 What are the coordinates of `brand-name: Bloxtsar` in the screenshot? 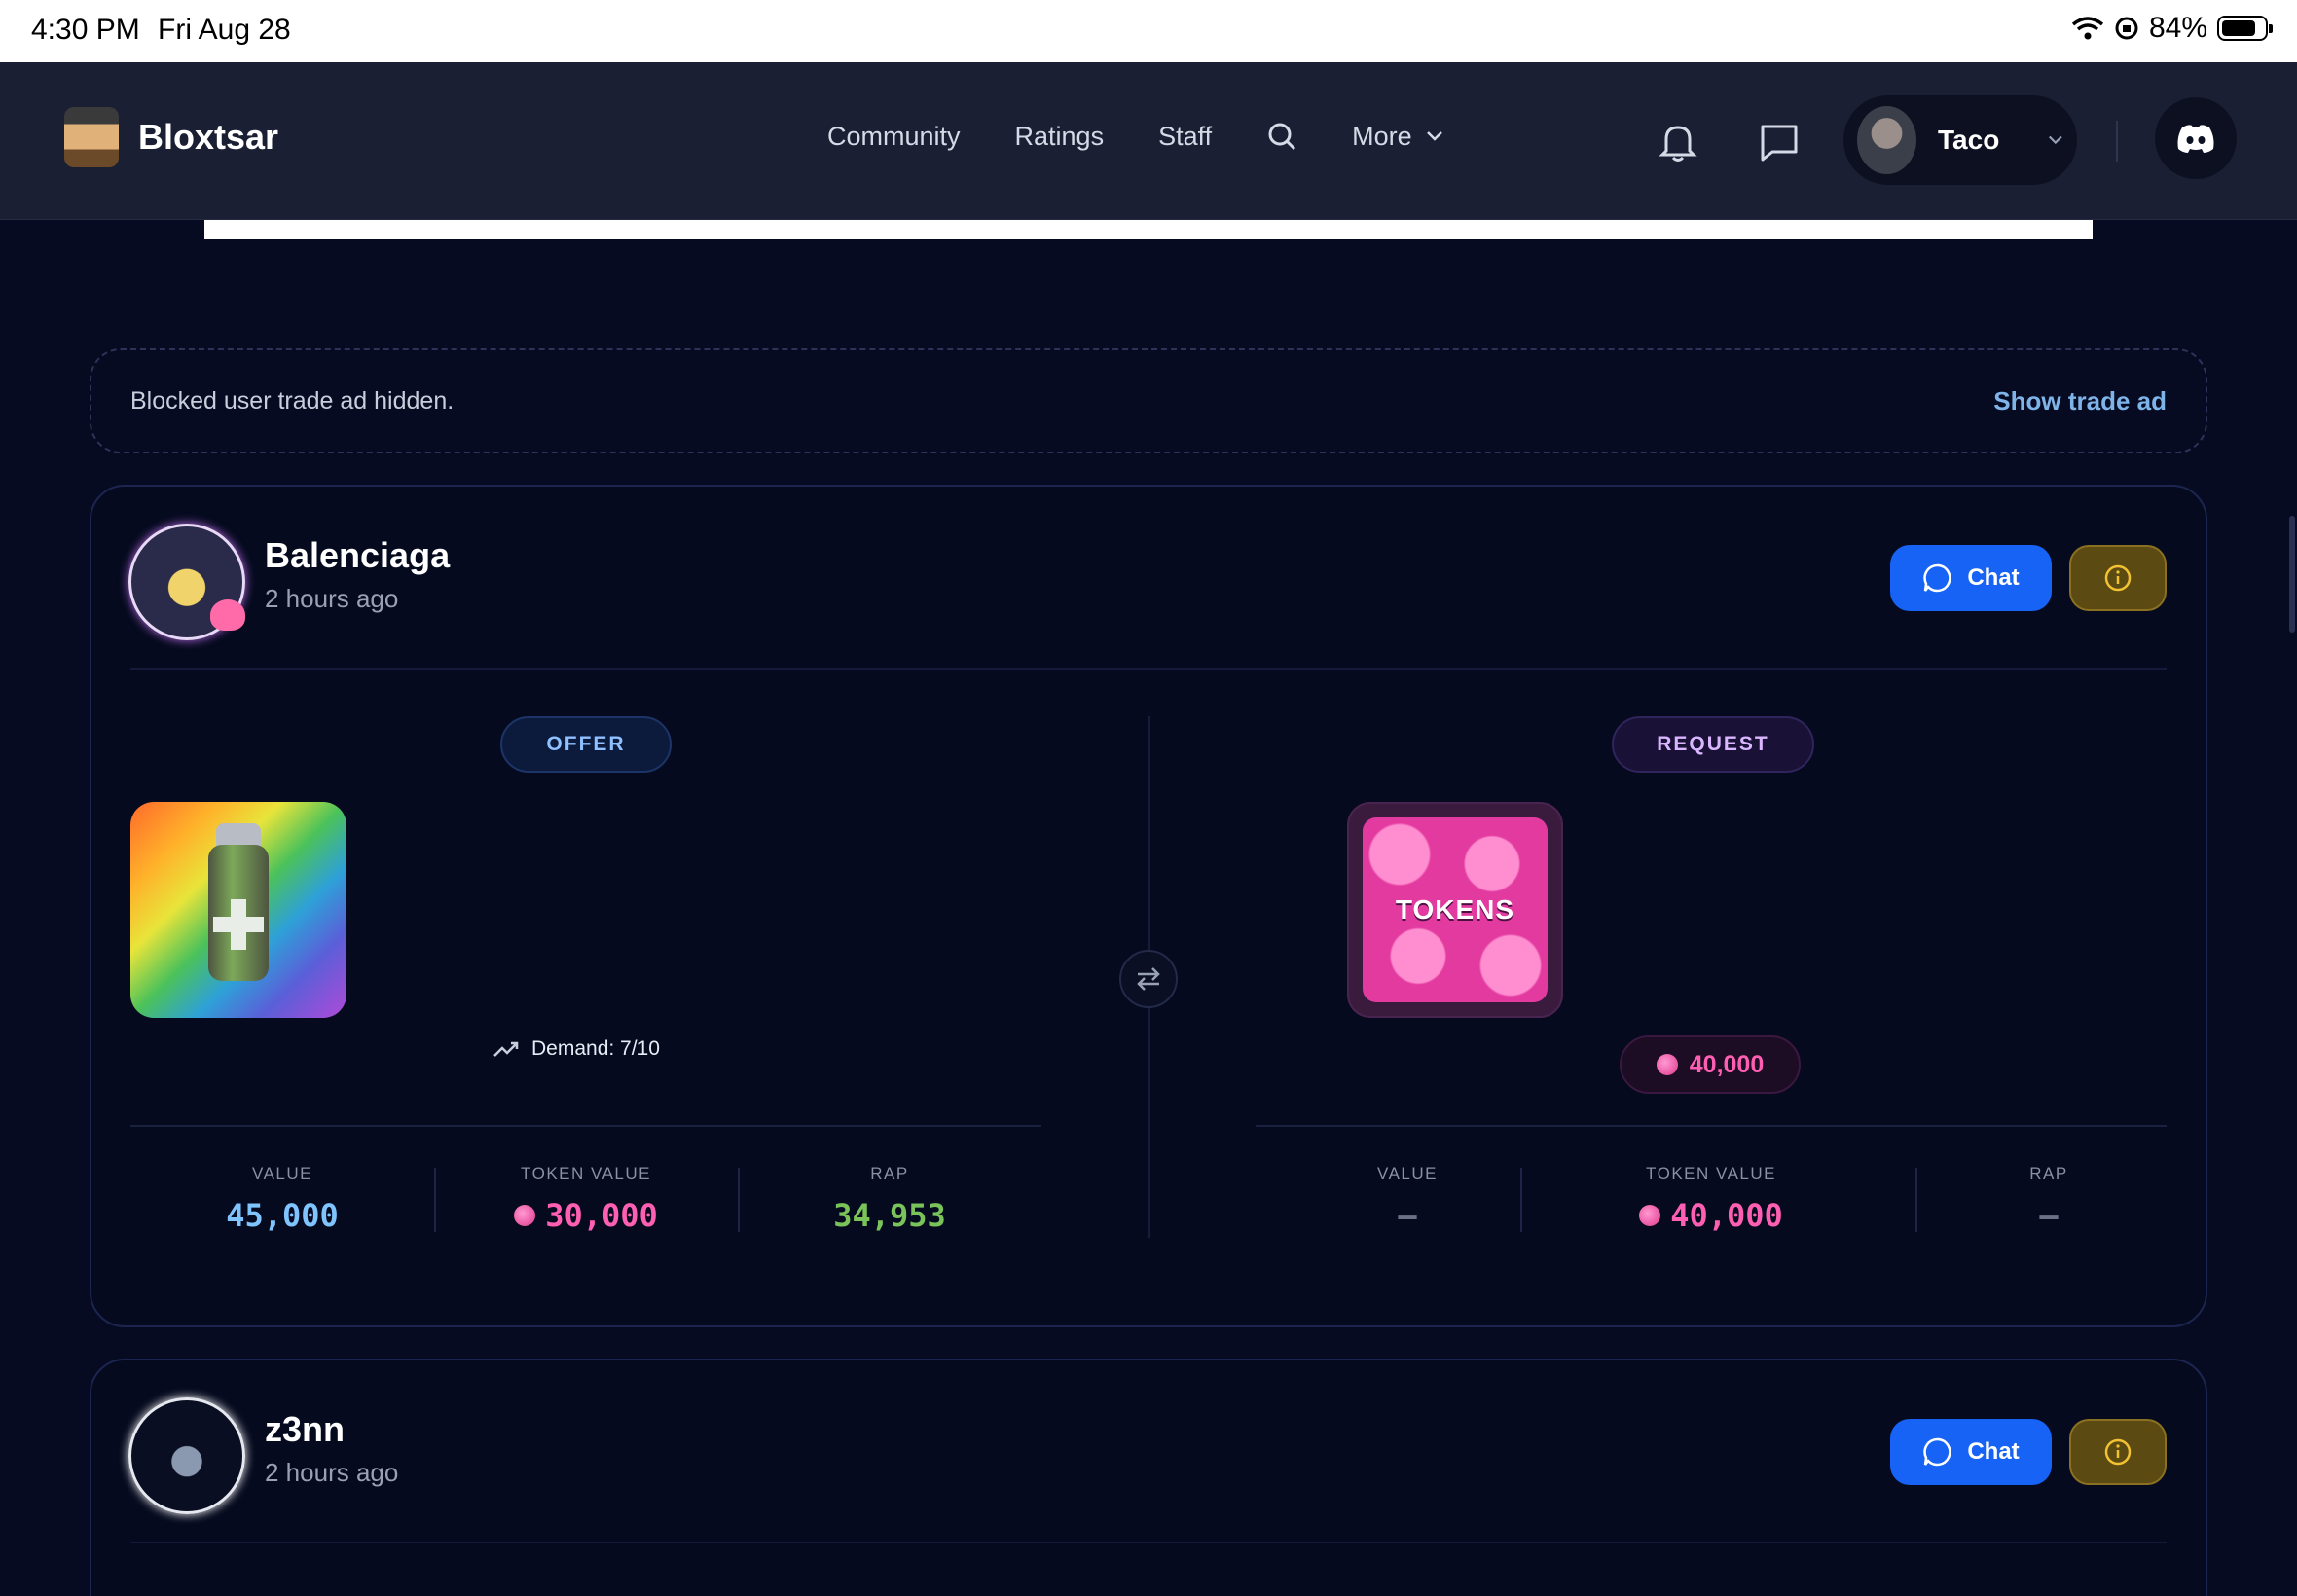 It's located at (208, 137).